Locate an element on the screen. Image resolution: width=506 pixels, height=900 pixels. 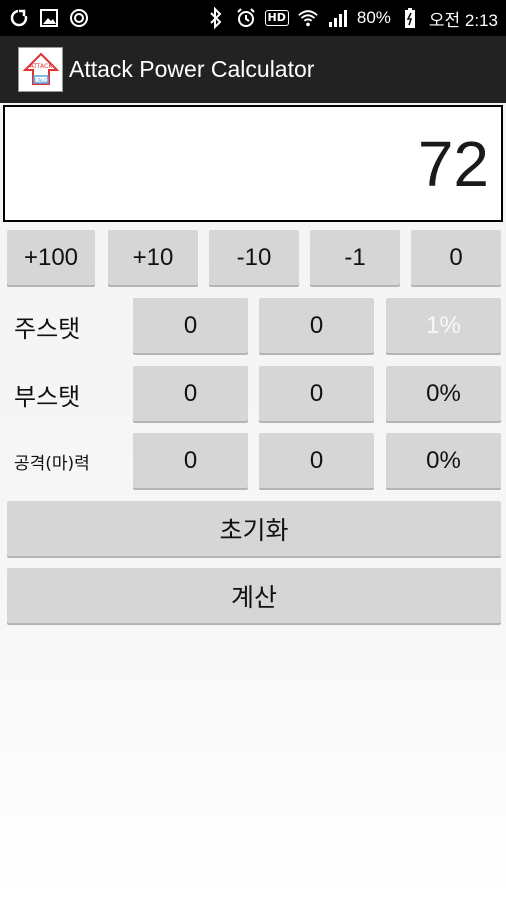
result-display: 72 is located at coordinates (253, 163).